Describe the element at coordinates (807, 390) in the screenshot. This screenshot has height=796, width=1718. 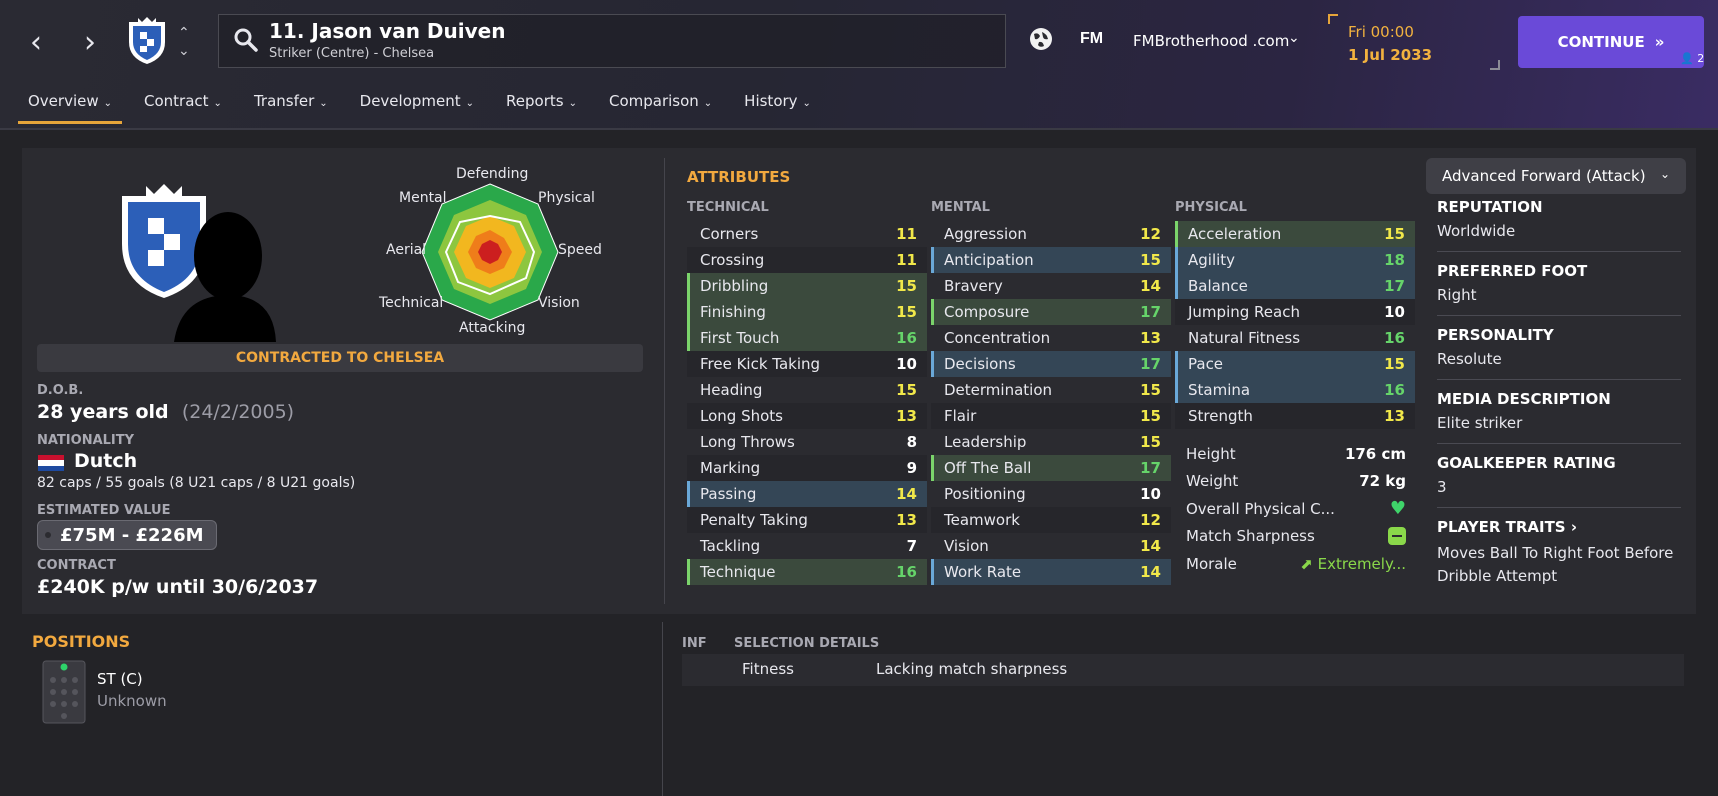
I see `attribute-row-heading: Heading 15` at that location.